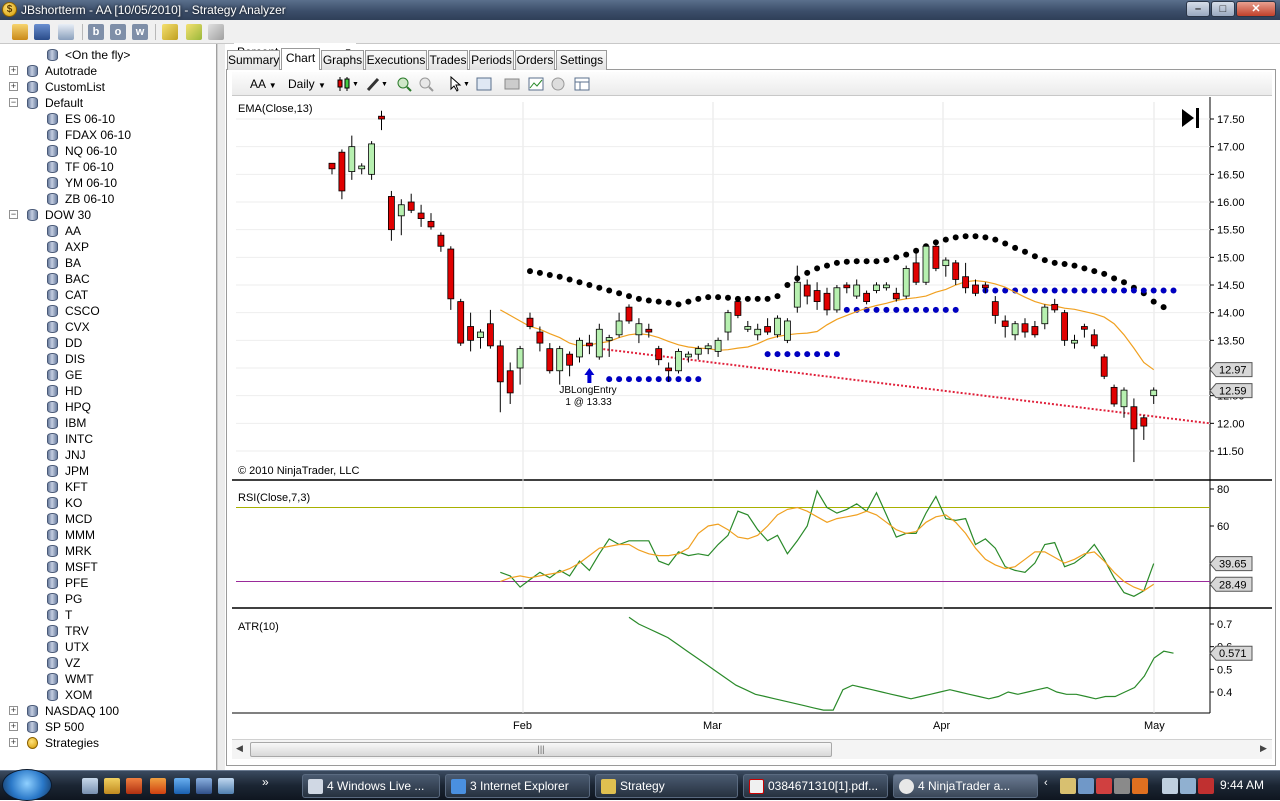 Image resolution: width=1280 pixels, height=801 pixels. I want to click on tooltip-toggle-icon, so click(558, 84).